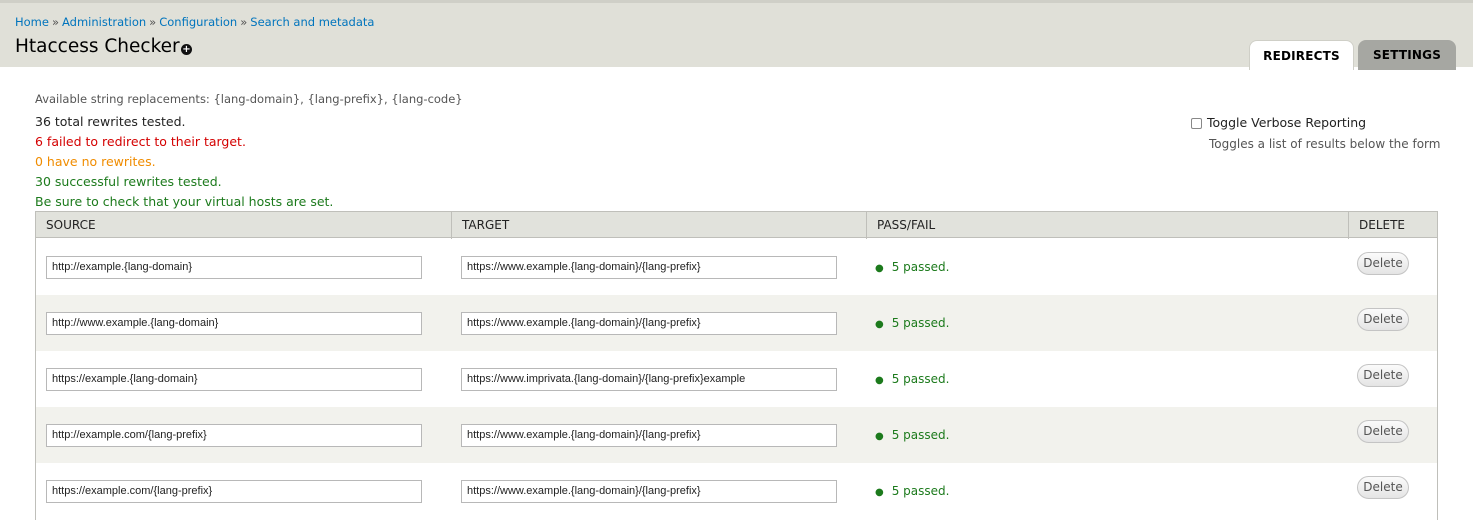 The height and width of the screenshot is (520, 1473). I want to click on column-header-source: SOURCE, so click(71, 225).